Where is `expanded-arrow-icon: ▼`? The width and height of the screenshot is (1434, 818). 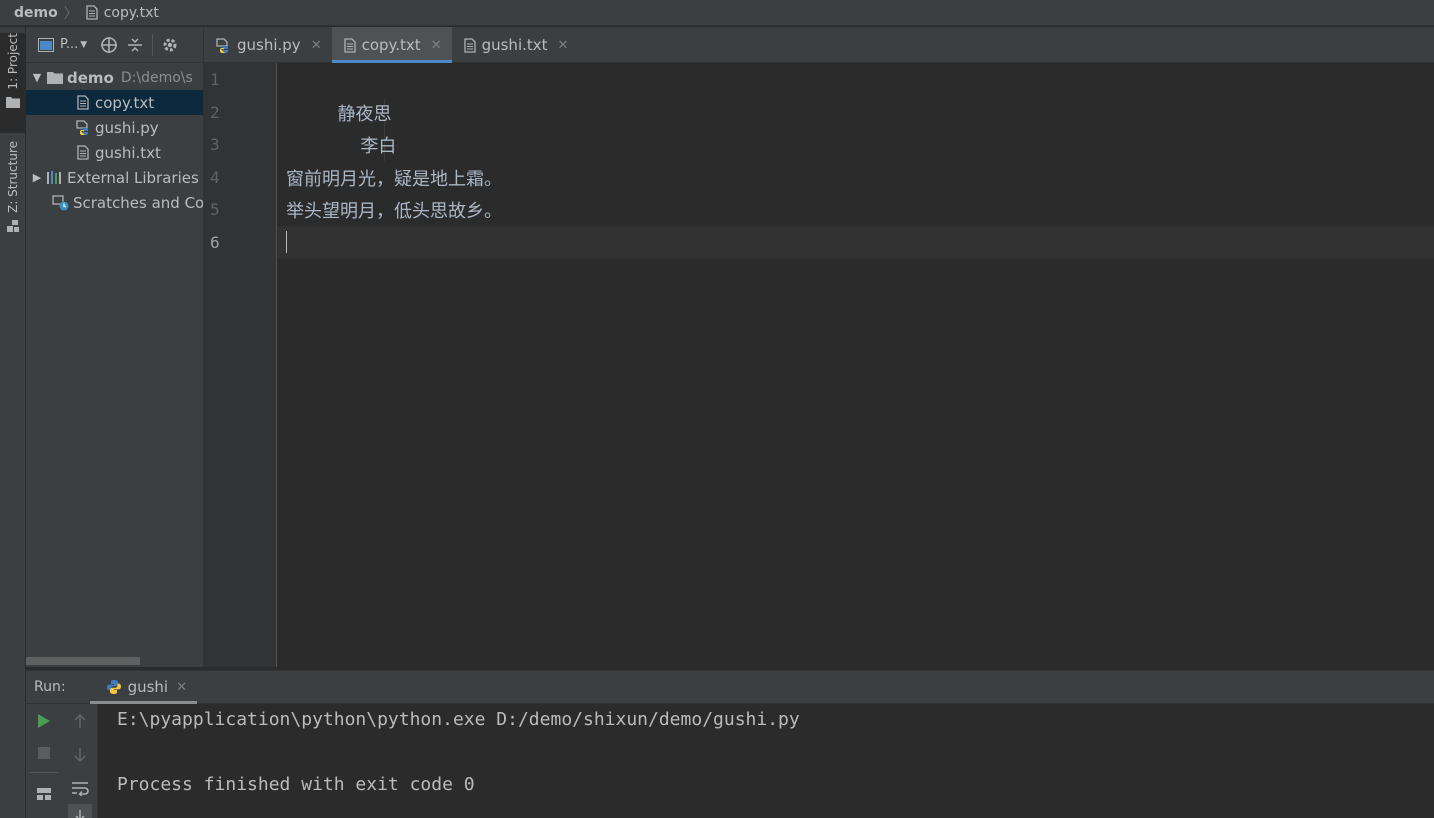
expanded-arrow-icon: ▼ is located at coordinates (37, 77).